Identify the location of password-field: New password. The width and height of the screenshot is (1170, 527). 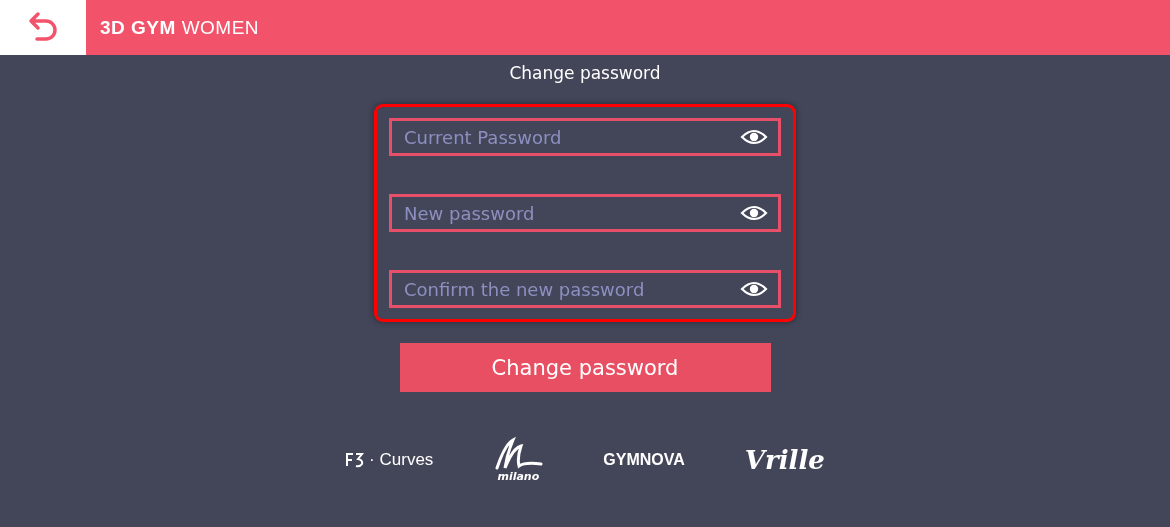
(585, 213).